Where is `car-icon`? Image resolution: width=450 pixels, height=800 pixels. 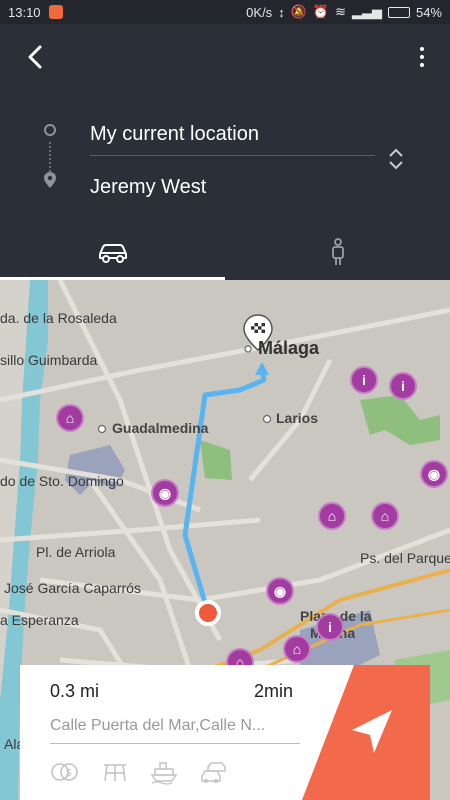
car-icon is located at coordinates (112, 253).